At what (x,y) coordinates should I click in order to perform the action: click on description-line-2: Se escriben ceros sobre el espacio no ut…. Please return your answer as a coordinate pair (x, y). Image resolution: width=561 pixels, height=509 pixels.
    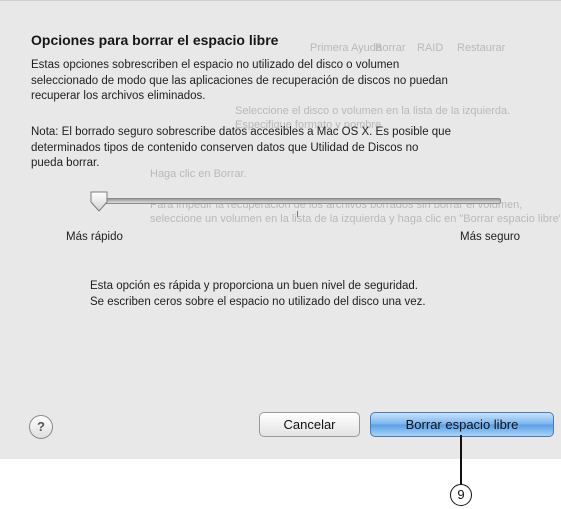
    Looking at the image, I should click on (258, 301).